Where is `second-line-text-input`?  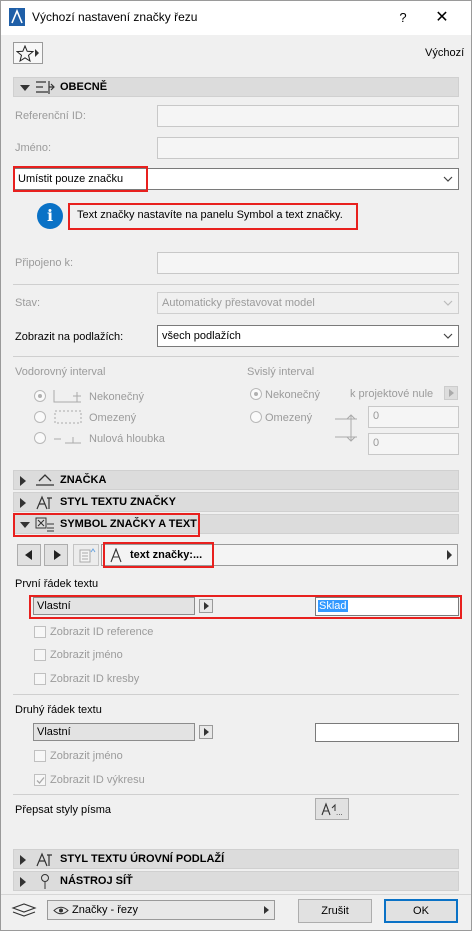
second-line-text-input is located at coordinates (387, 732).